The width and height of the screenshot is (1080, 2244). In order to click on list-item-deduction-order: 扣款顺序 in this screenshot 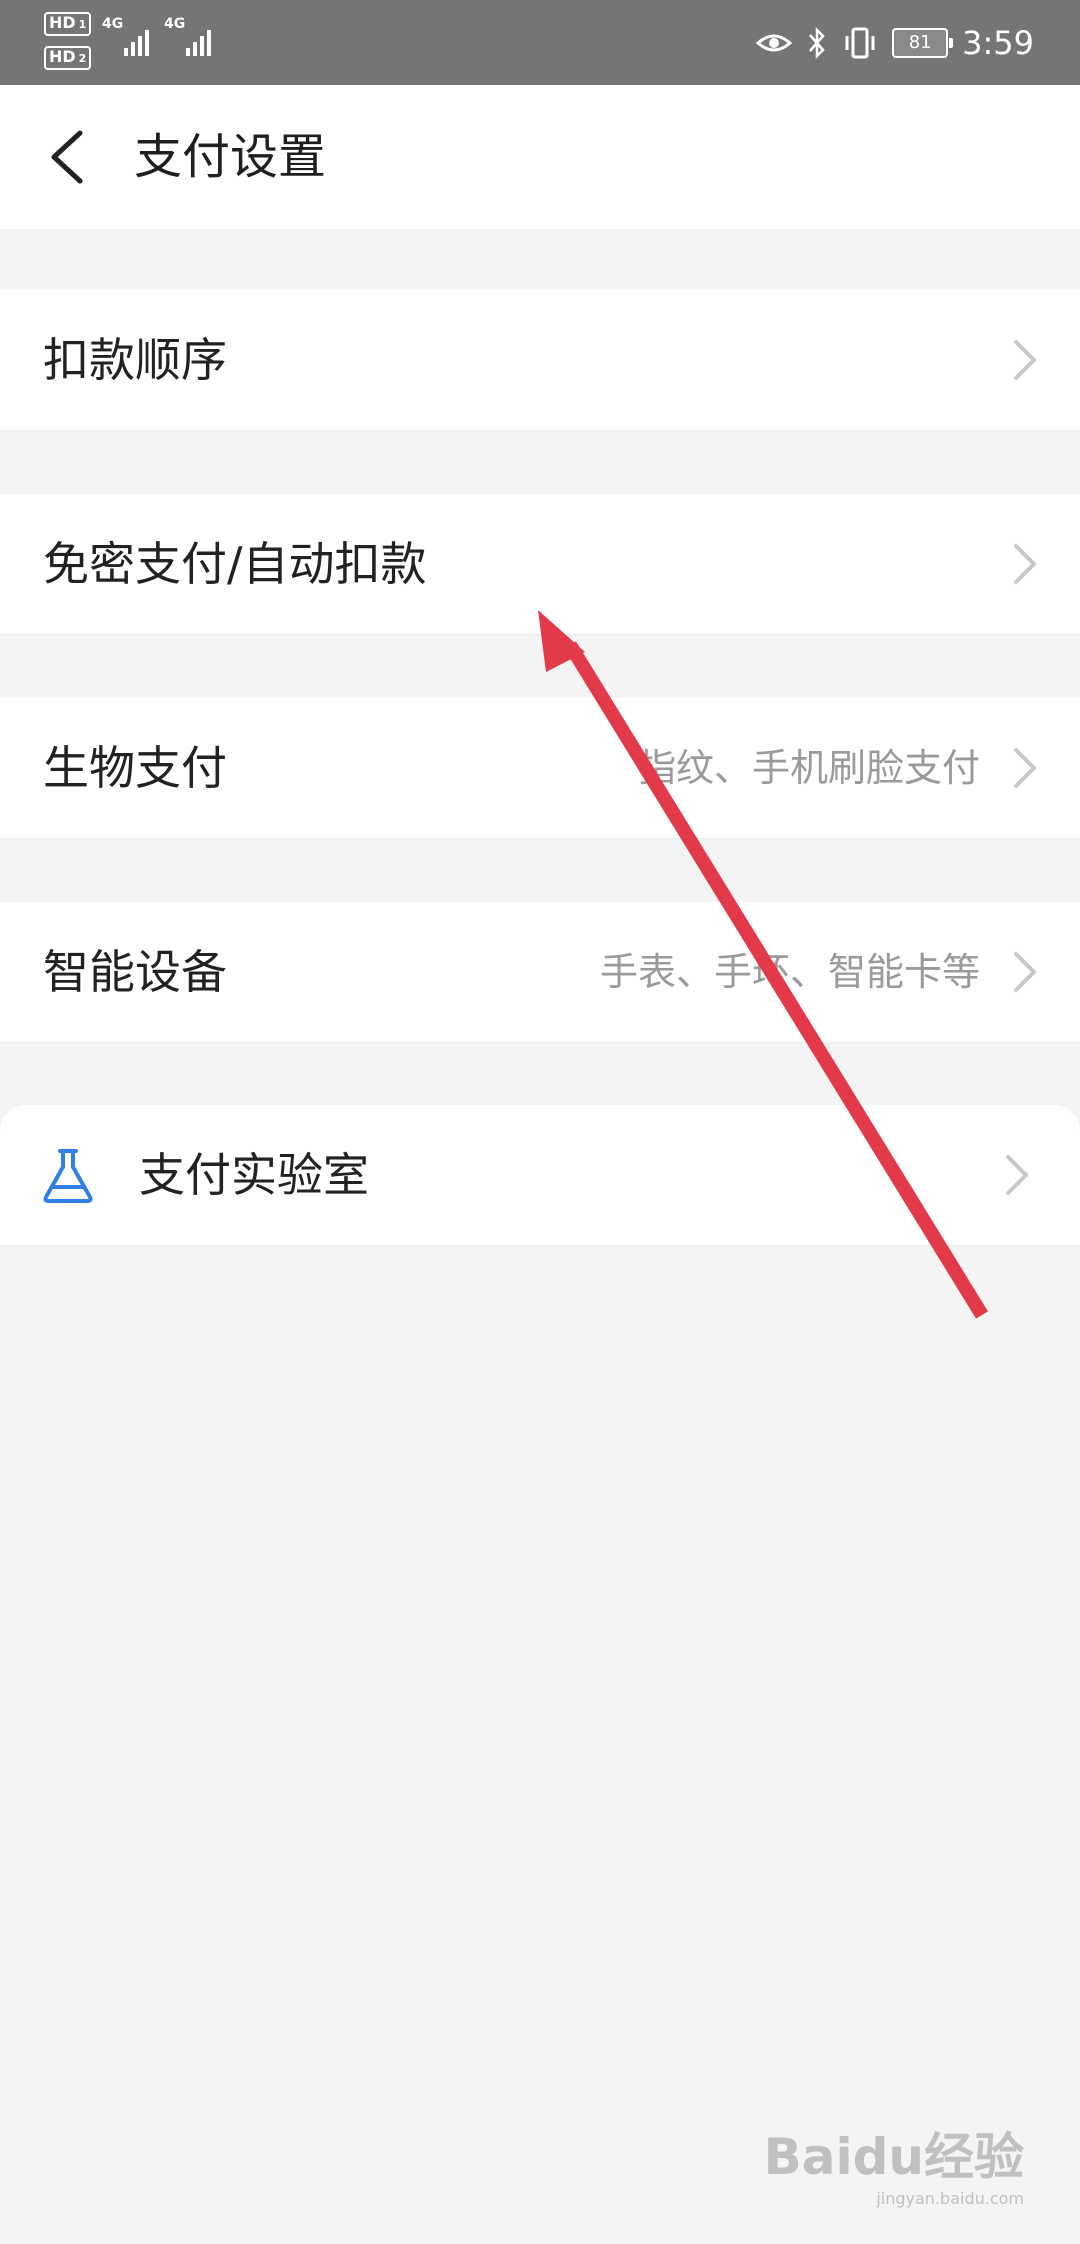, I will do `click(540, 360)`.